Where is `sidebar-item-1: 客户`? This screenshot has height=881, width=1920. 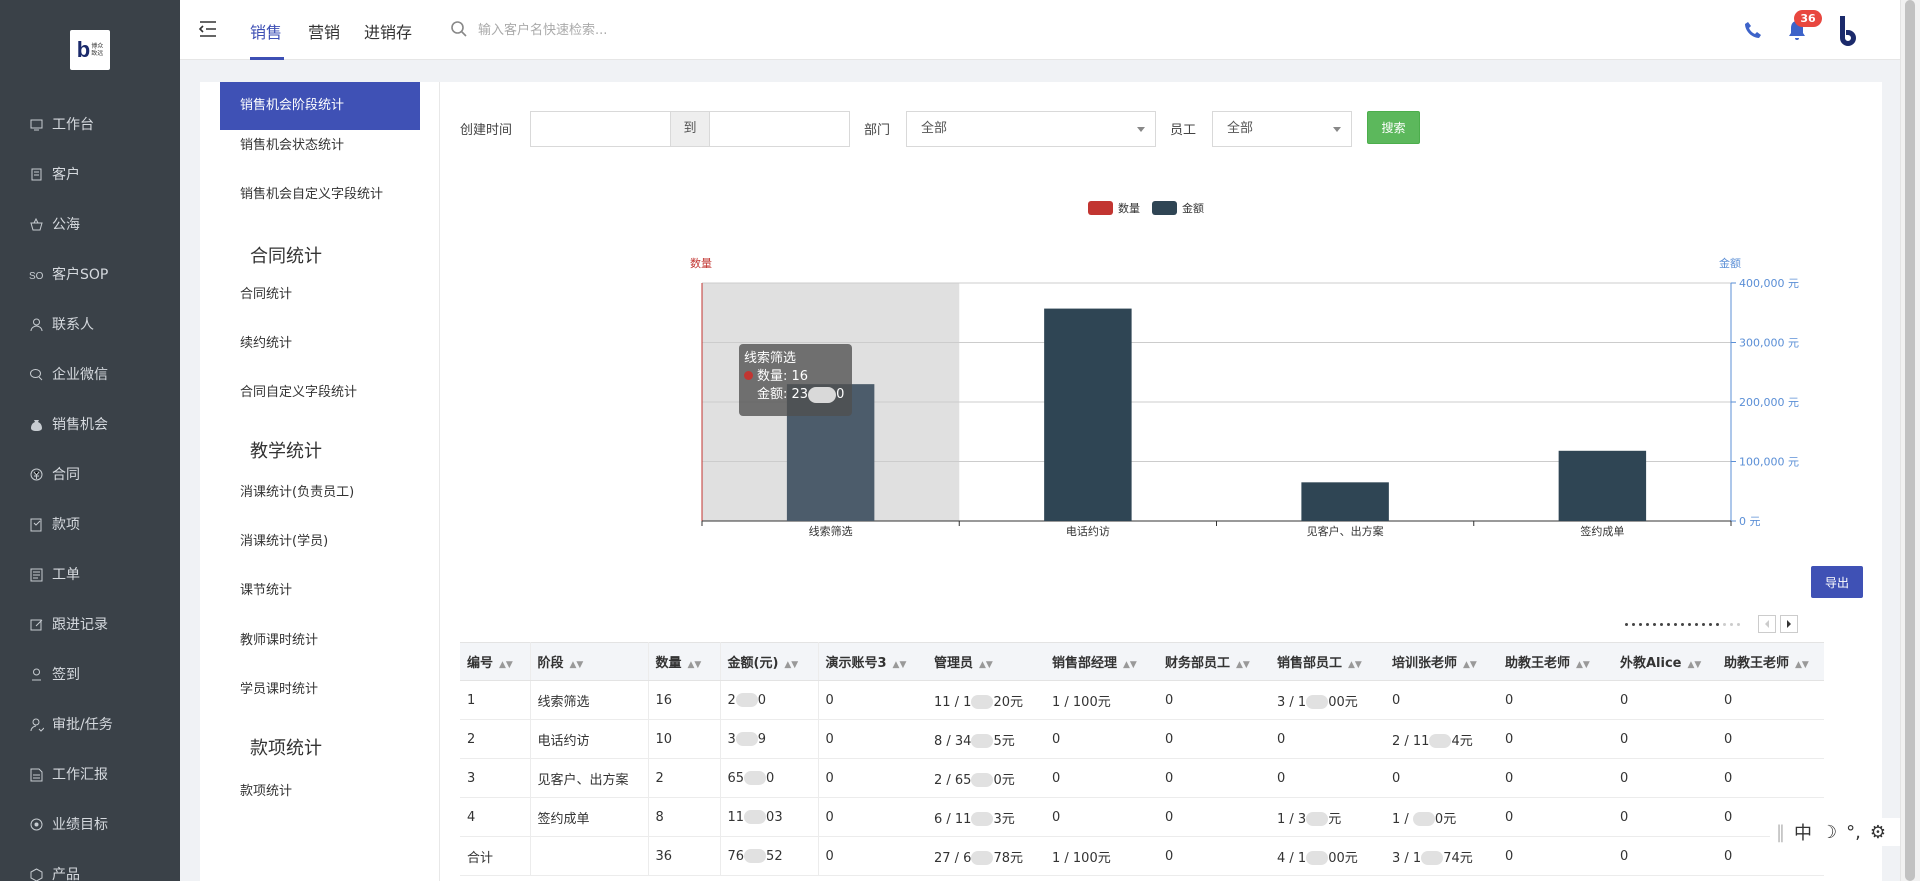
sidebar-item-1: 客户 is located at coordinates (54, 174).